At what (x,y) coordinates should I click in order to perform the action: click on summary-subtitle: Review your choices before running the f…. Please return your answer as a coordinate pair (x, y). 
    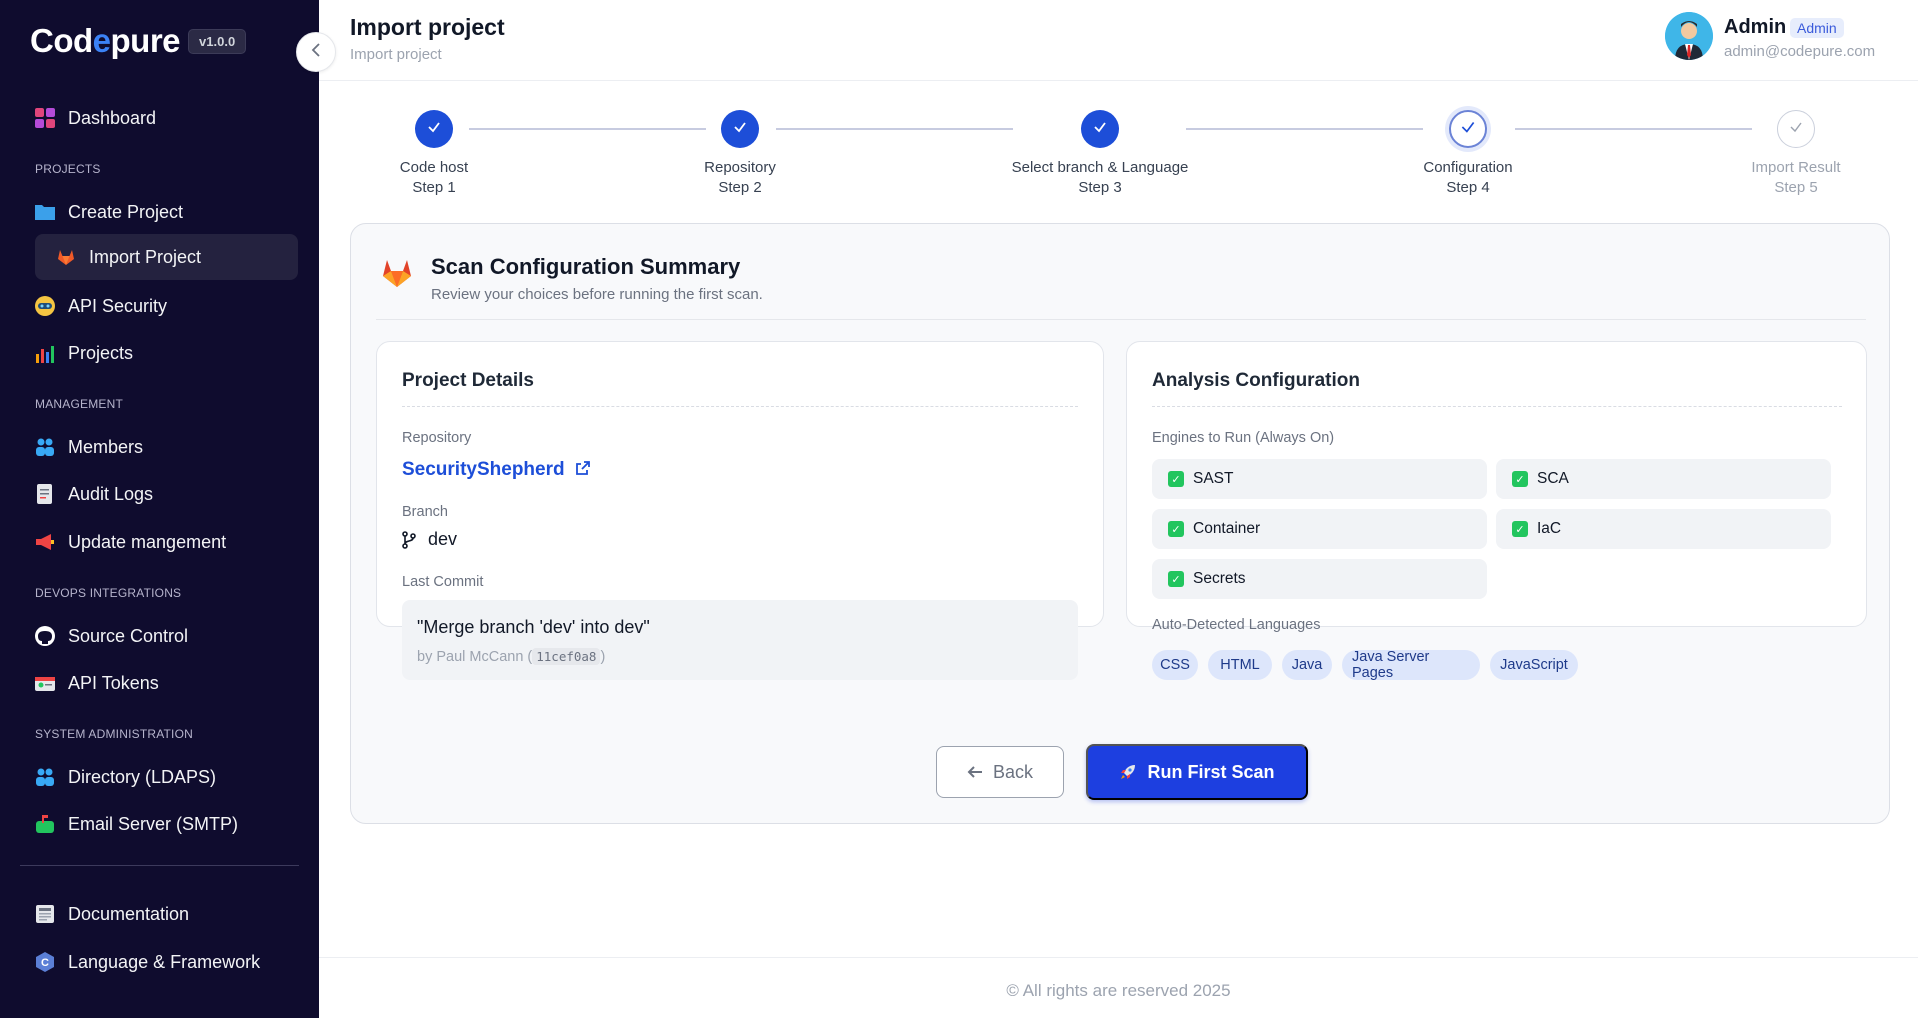
    Looking at the image, I should click on (597, 294).